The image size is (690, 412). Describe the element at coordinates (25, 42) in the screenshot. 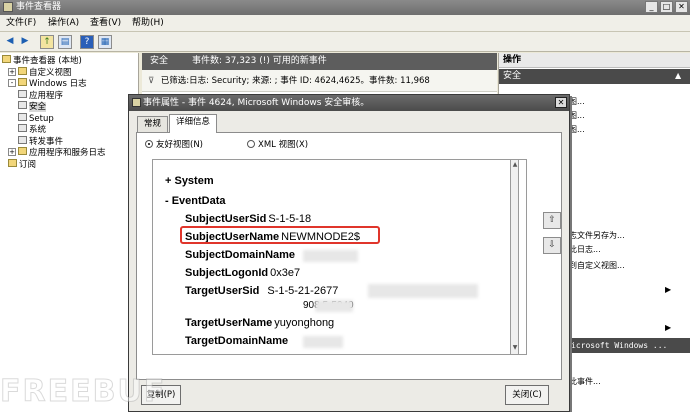

I see `forward-icon: ▶` at that location.